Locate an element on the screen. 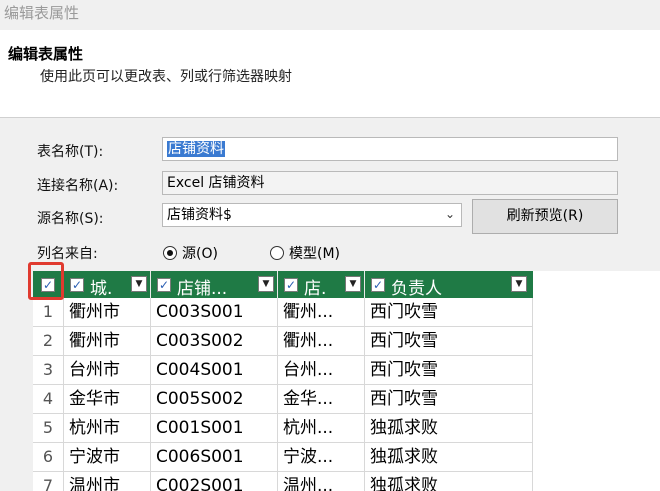 The width and height of the screenshot is (660, 491). radio-model: 模型(M) is located at coordinates (305, 253).